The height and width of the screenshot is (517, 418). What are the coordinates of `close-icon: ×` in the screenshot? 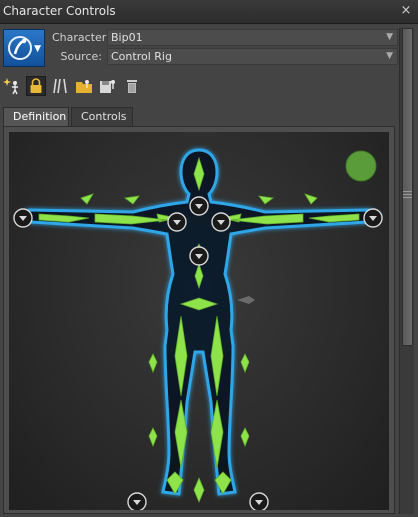 It's located at (406, 11).